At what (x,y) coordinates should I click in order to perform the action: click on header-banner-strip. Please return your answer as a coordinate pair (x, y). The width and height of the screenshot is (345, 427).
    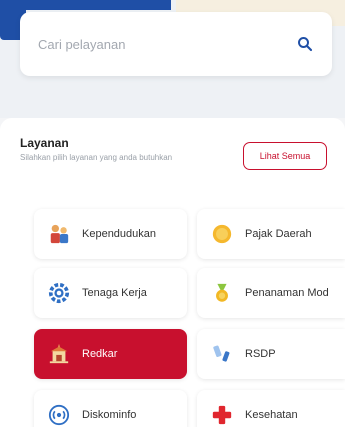
    Looking at the image, I should click on (98, 5).